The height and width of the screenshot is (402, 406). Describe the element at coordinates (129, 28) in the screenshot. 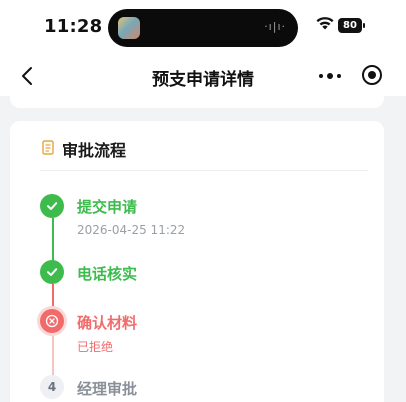

I see `app-icon` at that location.